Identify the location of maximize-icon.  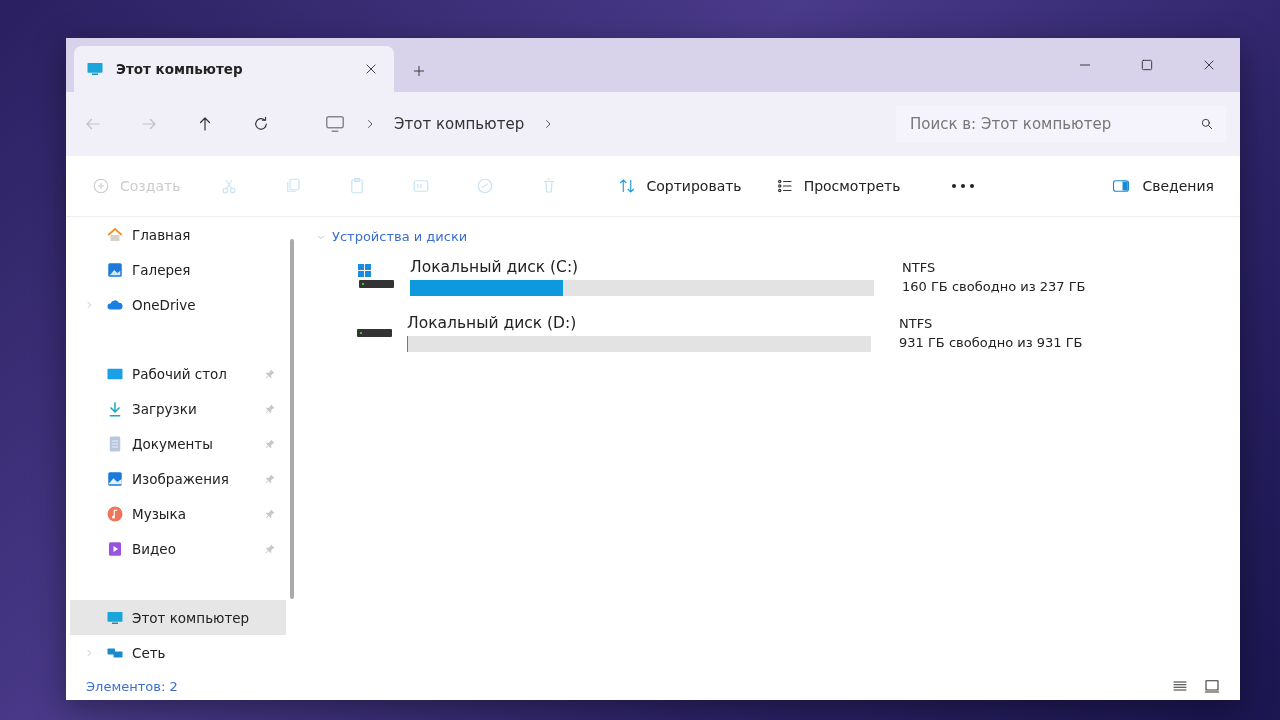
(1147, 65).